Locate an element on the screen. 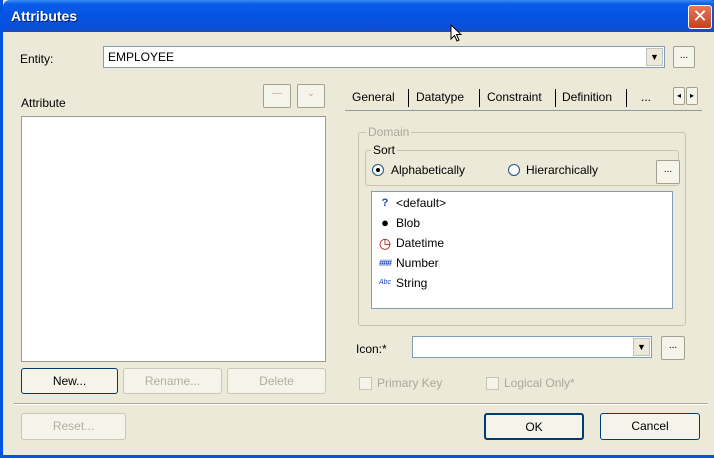 Image resolution: width=714 pixels, height=458 pixels. string-icon: Abc is located at coordinates (385, 282).